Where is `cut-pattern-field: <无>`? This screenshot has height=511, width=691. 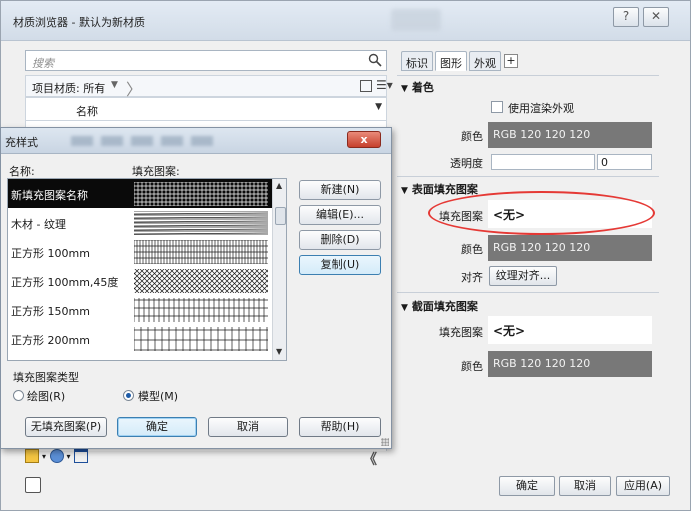 cut-pattern-field: <无> is located at coordinates (570, 330).